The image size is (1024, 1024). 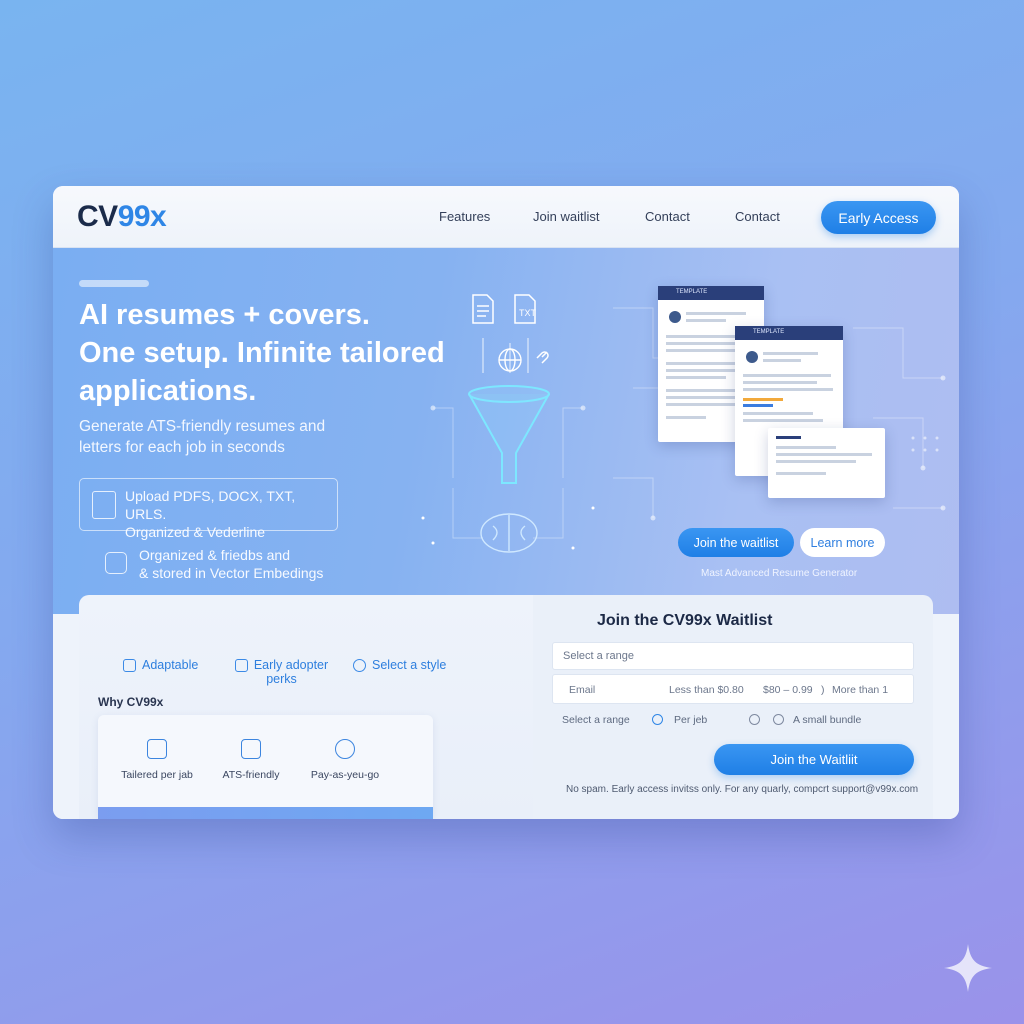 What do you see at coordinates (251, 749) in the screenshot?
I see `ats-icon` at bounding box center [251, 749].